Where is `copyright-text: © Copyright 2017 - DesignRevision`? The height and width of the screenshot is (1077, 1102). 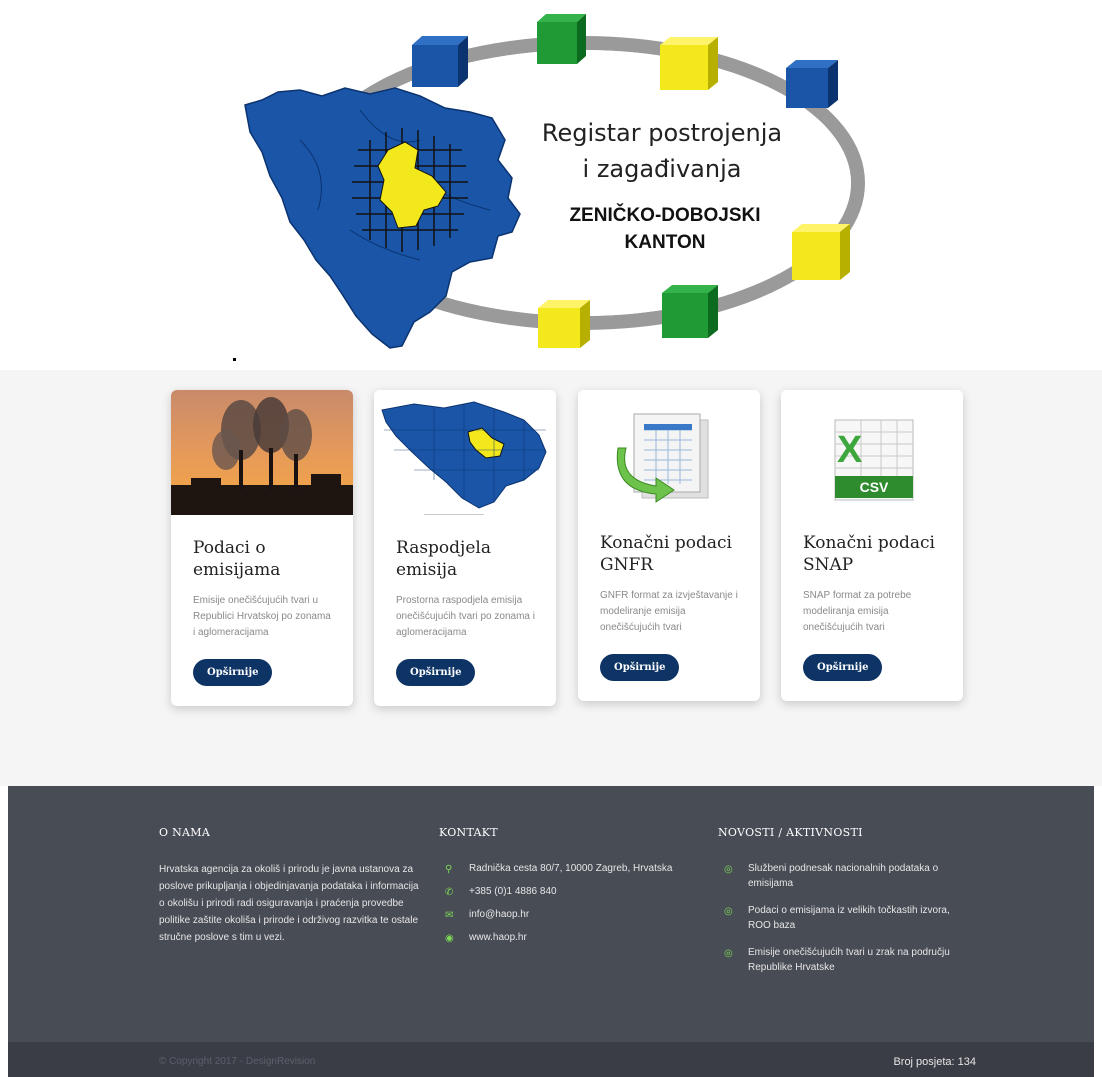
copyright-text: © Copyright 2017 - DesignRevision is located at coordinates (237, 1061).